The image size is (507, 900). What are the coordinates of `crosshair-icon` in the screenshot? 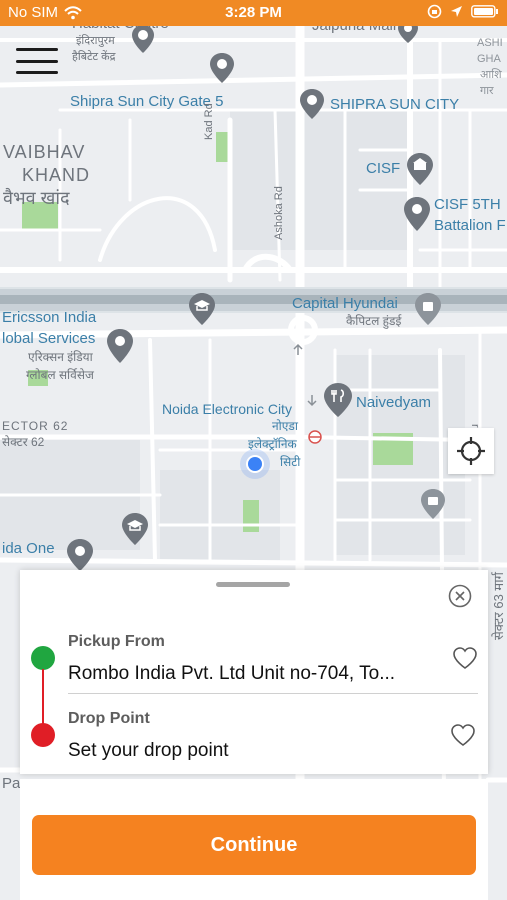 It's located at (471, 451).